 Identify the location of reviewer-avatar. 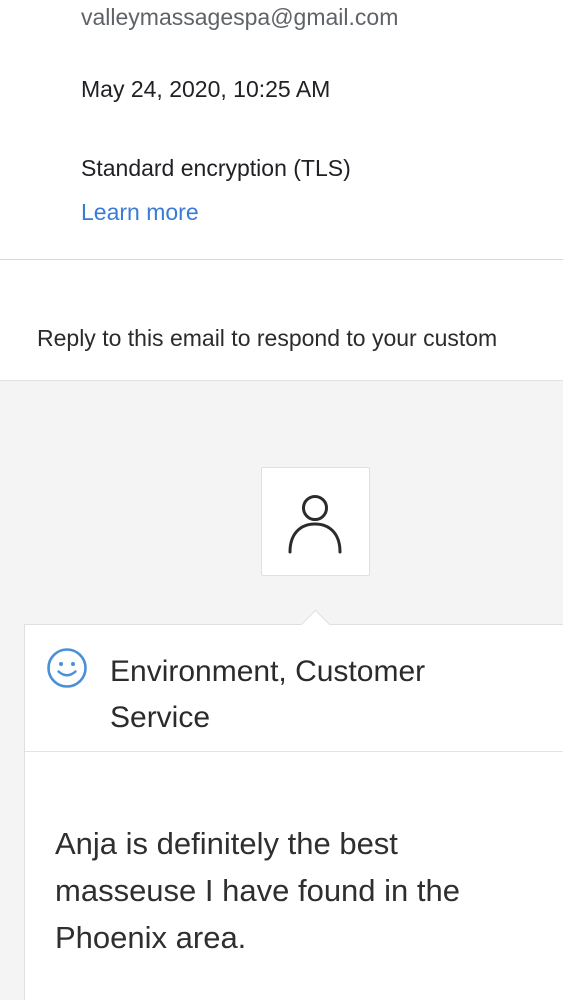
(315, 521).